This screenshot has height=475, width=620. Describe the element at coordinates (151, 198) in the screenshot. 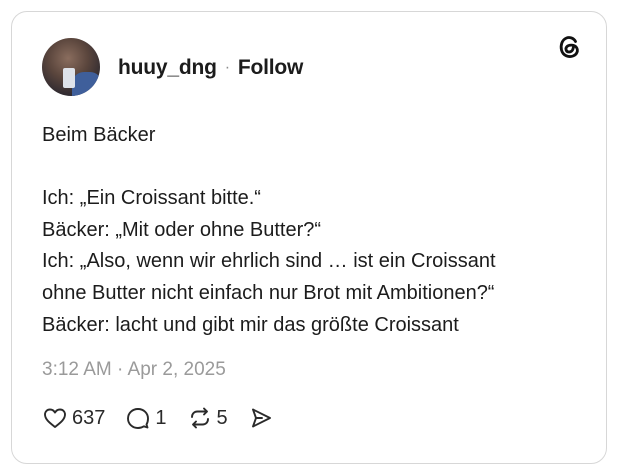

I see `post-line: Ich: „Ein Croissant bitte.“` at that location.